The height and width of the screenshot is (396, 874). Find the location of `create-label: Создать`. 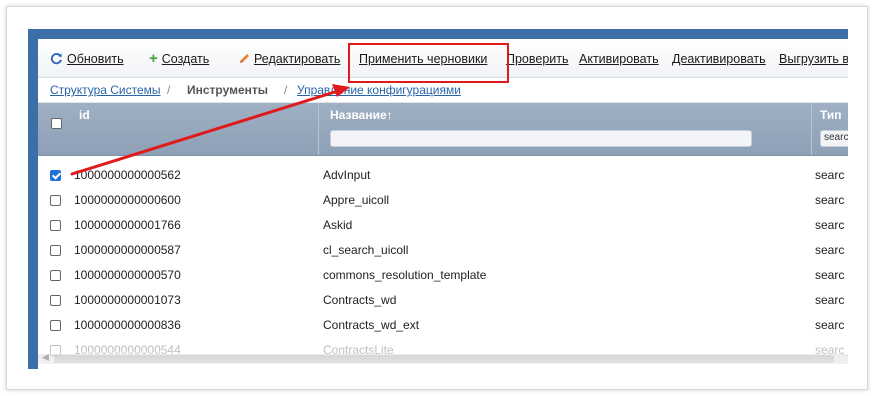

create-label: Создать is located at coordinates (185, 59).